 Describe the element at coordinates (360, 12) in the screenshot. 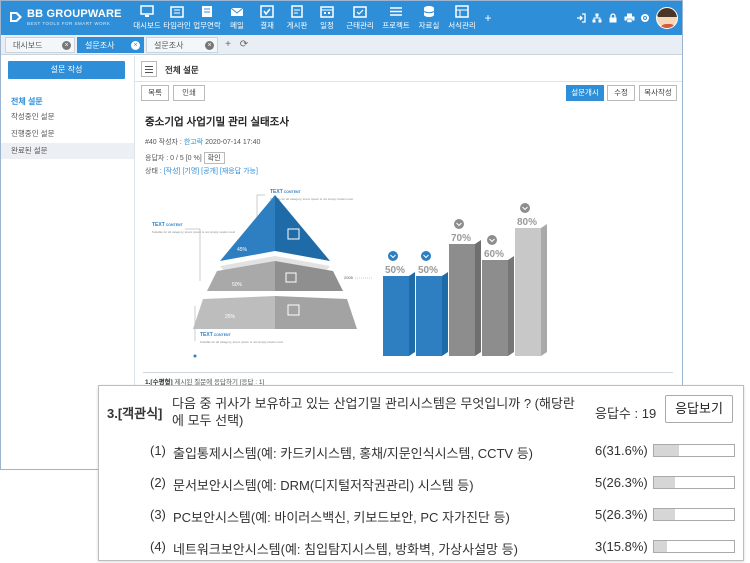

I see `attendance-icon` at that location.